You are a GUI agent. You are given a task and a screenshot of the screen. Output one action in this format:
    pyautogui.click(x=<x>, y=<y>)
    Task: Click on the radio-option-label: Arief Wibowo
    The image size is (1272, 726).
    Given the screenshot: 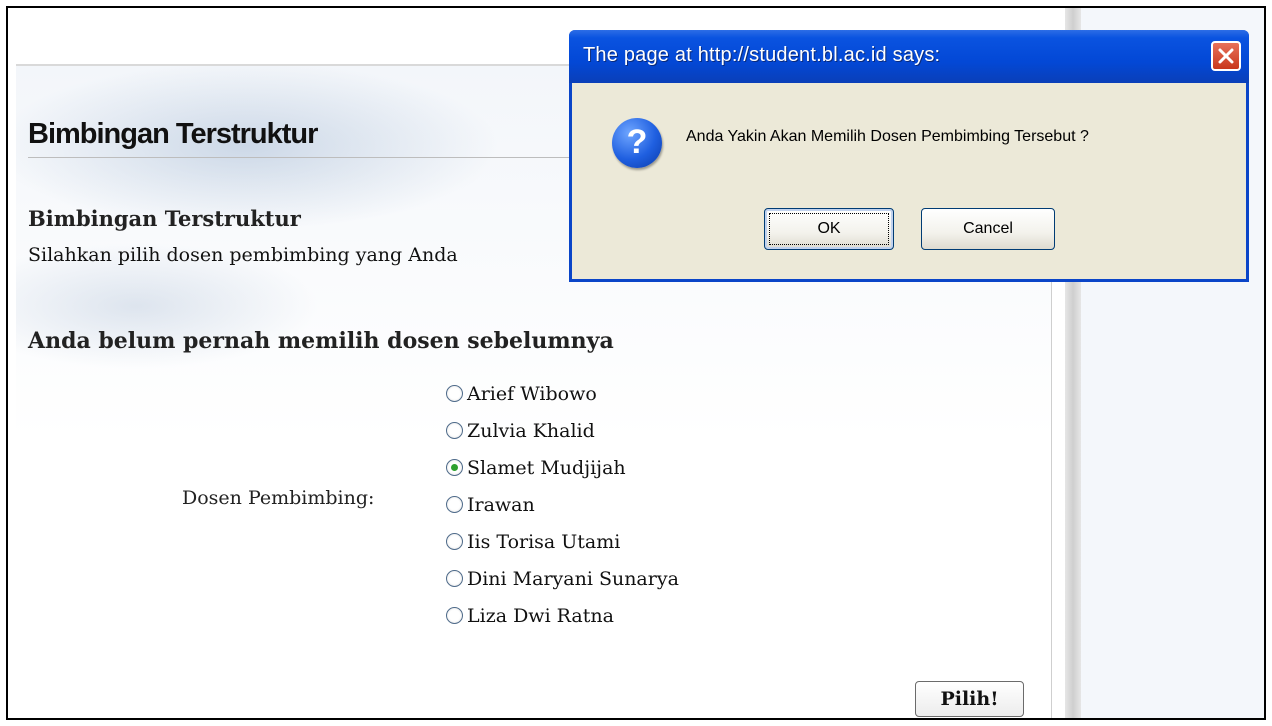 What is the action you would take?
    pyautogui.click(x=532, y=393)
    